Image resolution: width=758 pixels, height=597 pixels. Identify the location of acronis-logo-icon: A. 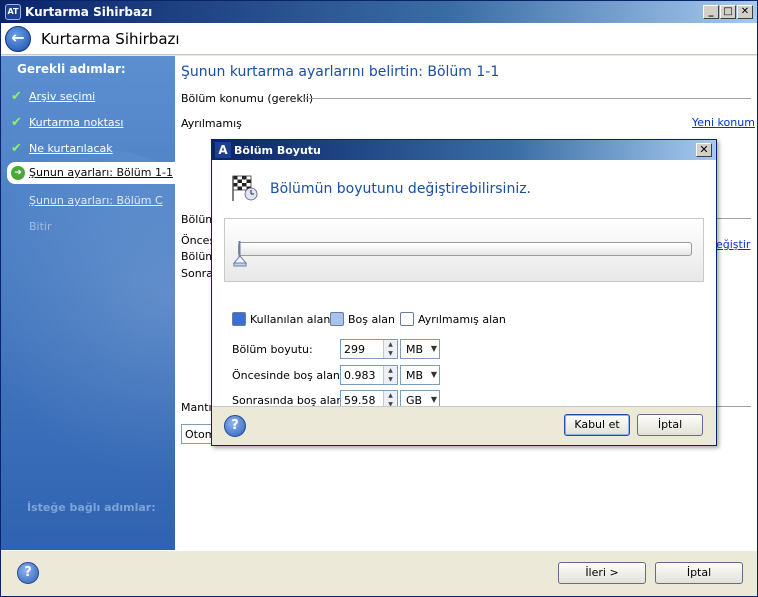
(223, 150).